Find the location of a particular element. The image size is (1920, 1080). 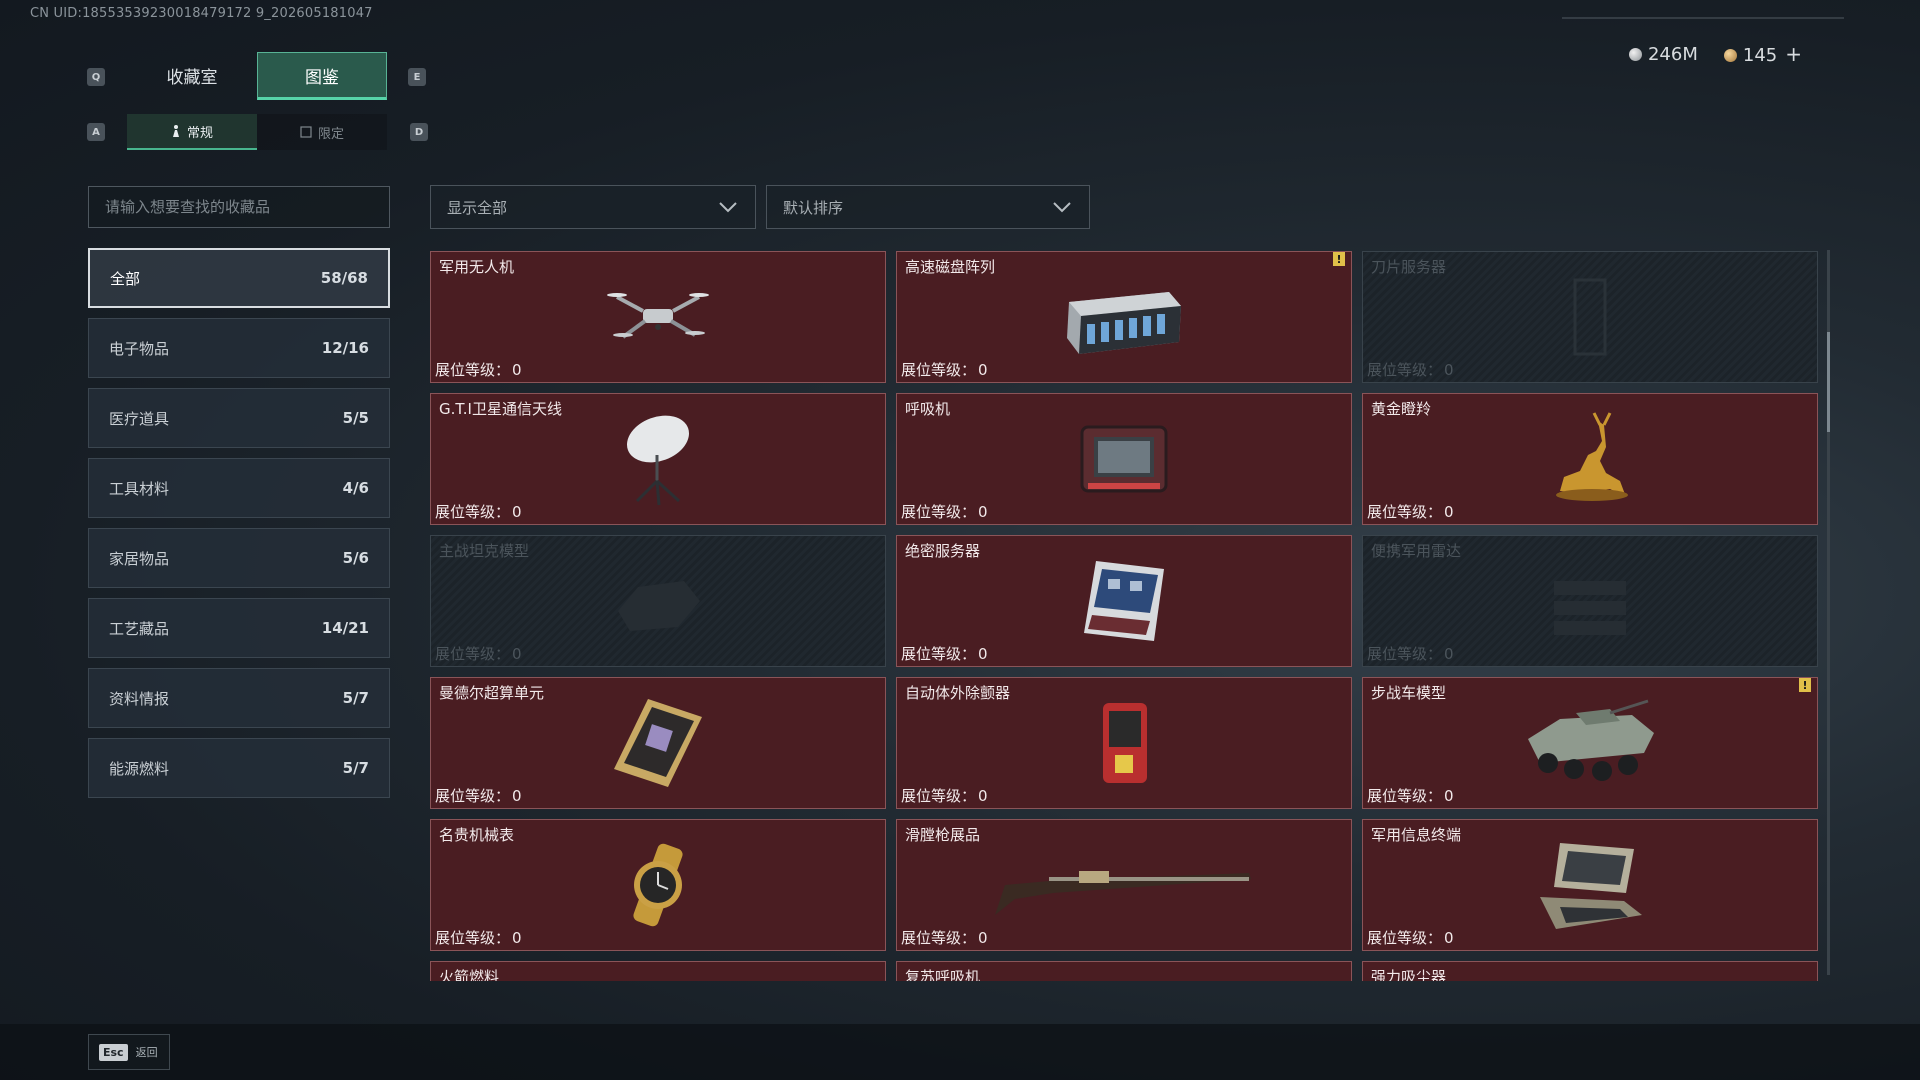

radar-icon is located at coordinates (1590, 608).